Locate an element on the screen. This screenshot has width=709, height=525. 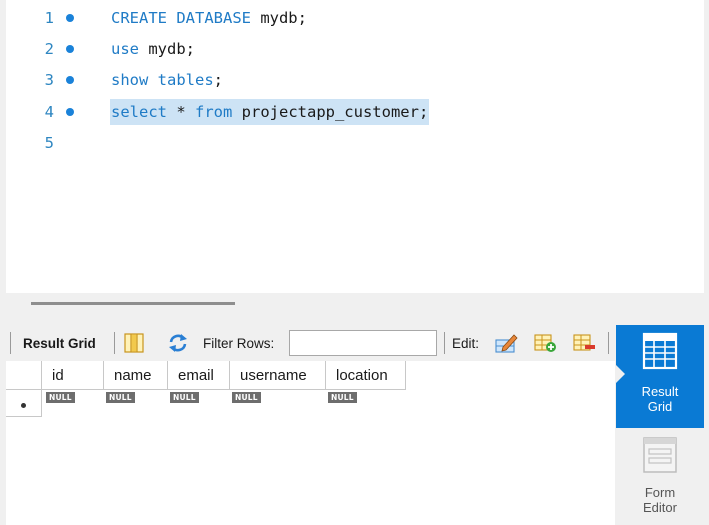
editor-line: 2 use mydb; is located at coordinates (355, 49).